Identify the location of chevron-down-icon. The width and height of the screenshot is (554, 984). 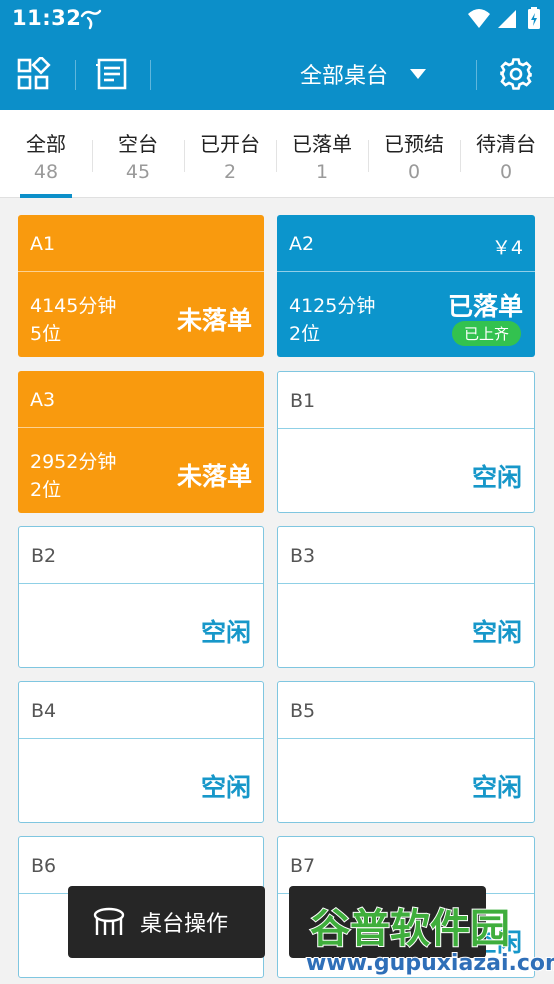
(418, 74).